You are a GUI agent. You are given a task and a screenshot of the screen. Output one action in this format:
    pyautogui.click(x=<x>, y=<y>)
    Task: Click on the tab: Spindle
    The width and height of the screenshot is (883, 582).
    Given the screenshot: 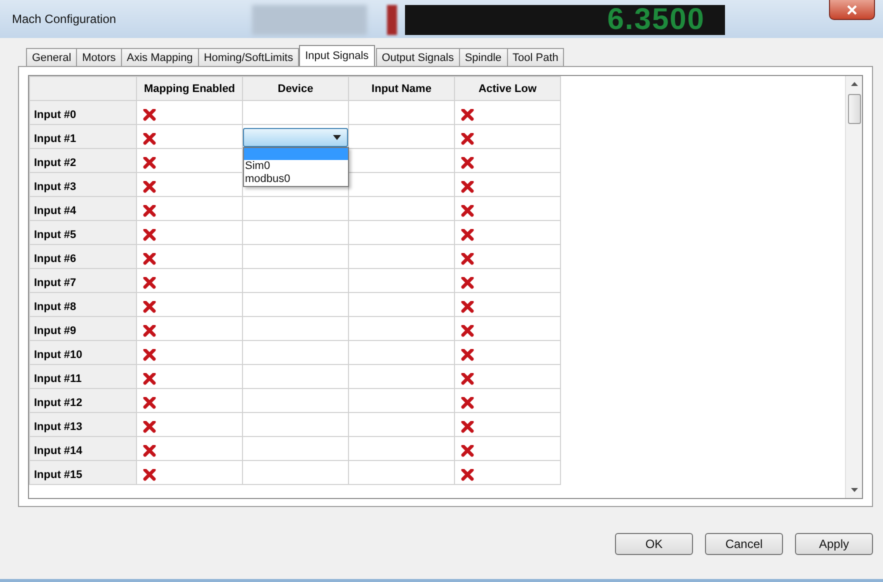 What is the action you would take?
    pyautogui.click(x=483, y=57)
    